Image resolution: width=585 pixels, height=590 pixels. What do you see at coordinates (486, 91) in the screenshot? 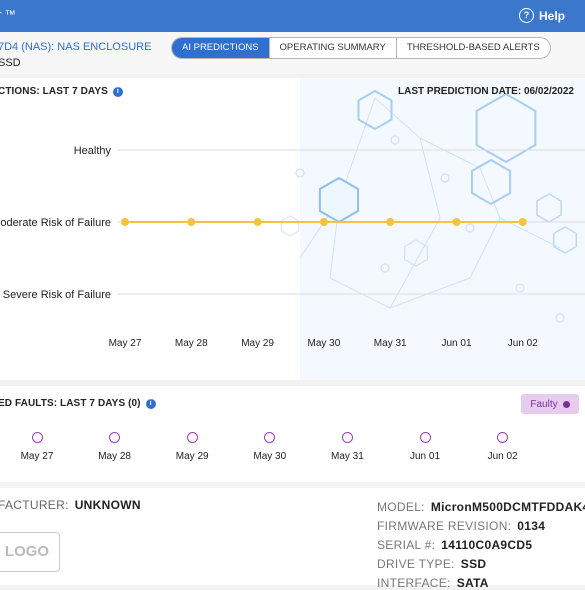
I see `last-prediction-date: LAST PREDICTION DATE: 06/02/2022` at bounding box center [486, 91].